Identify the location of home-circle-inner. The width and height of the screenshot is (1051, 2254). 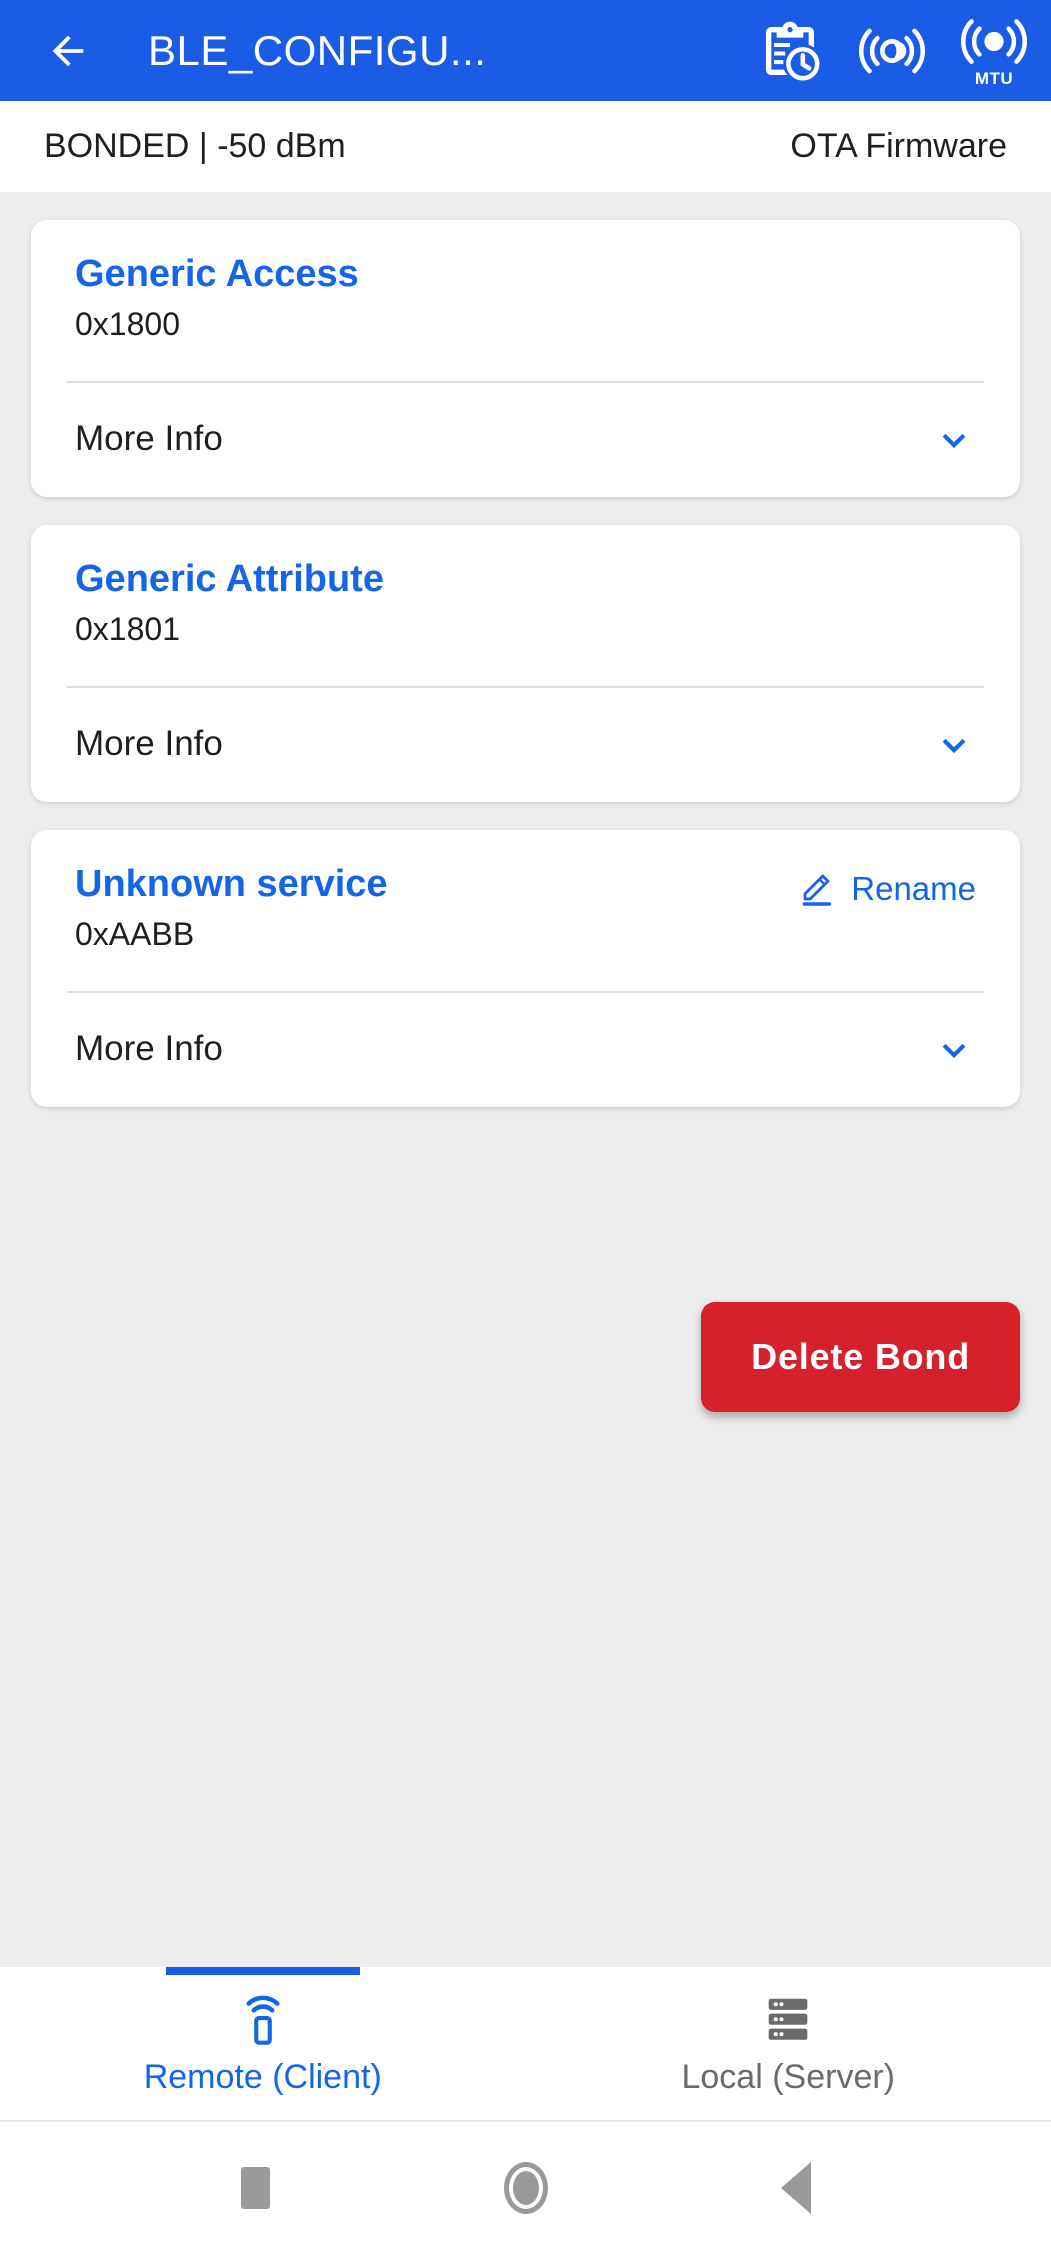
(525, 2188).